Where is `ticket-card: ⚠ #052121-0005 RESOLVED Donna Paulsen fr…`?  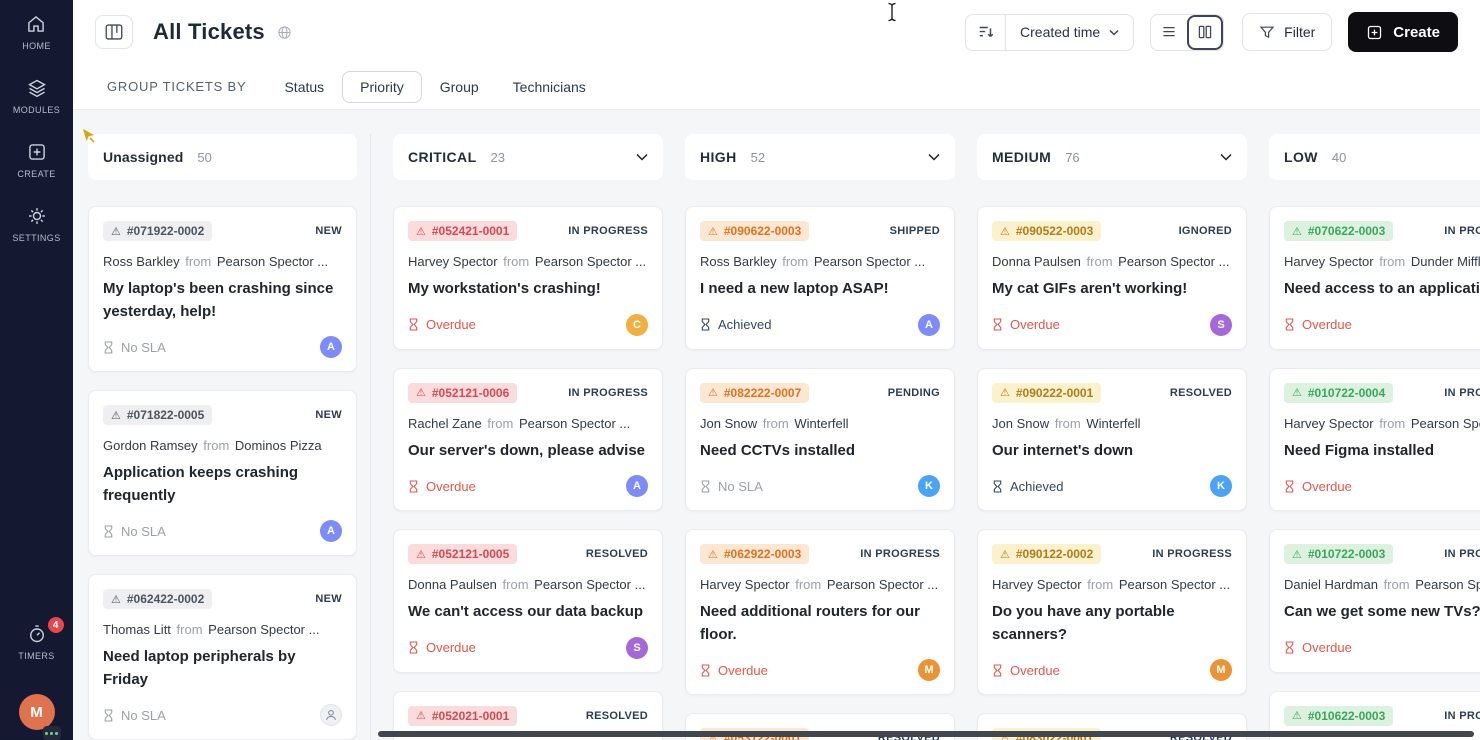
ticket-card: ⚠ #052121-0005 RESOLVED Donna Paulsen fr… is located at coordinates (528, 601).